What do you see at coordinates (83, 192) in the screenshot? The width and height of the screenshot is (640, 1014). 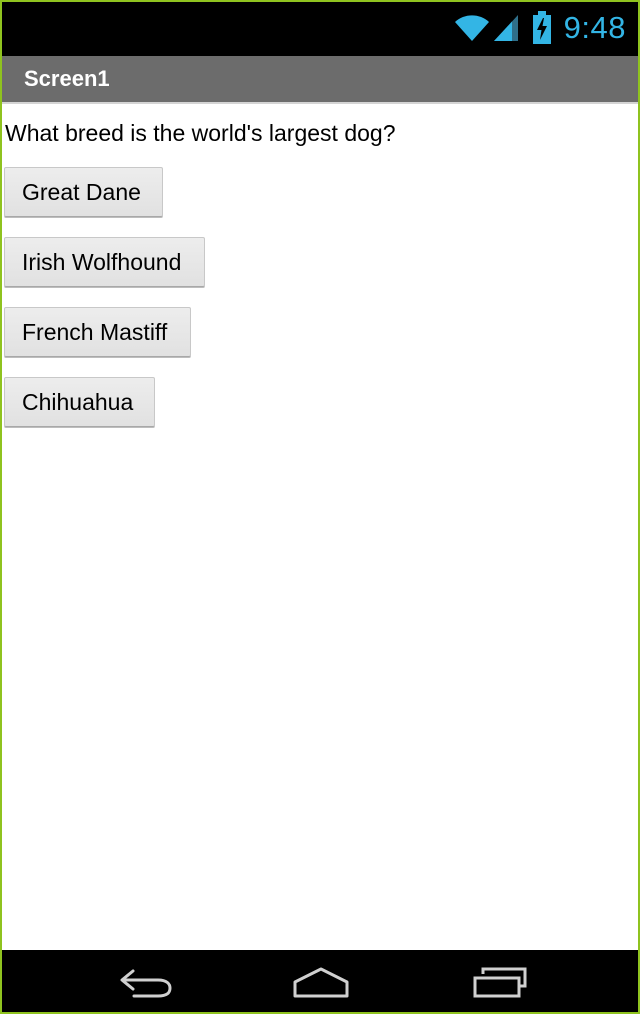 I see `answer-button-great-dane: Great Dane` at bounding box center [83, 192].